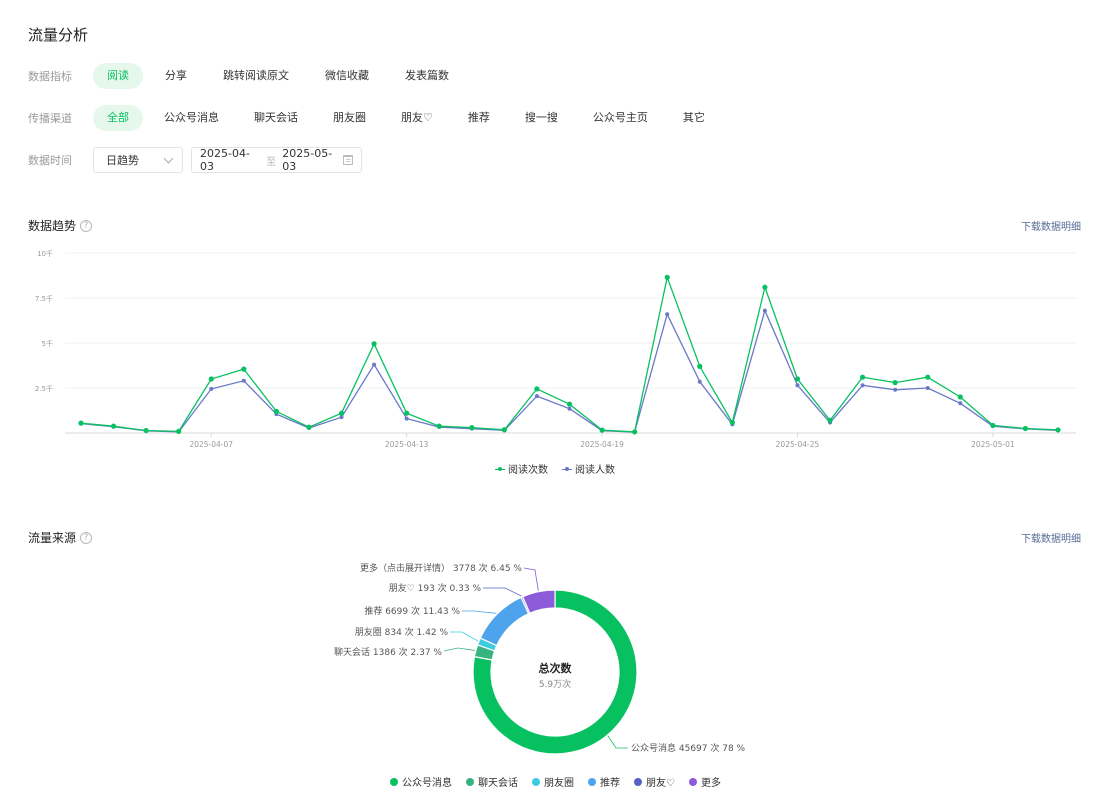 This screenshot has height=794, width=1109. I want to click on donut-center-title: 总次数, so click(556, 668).